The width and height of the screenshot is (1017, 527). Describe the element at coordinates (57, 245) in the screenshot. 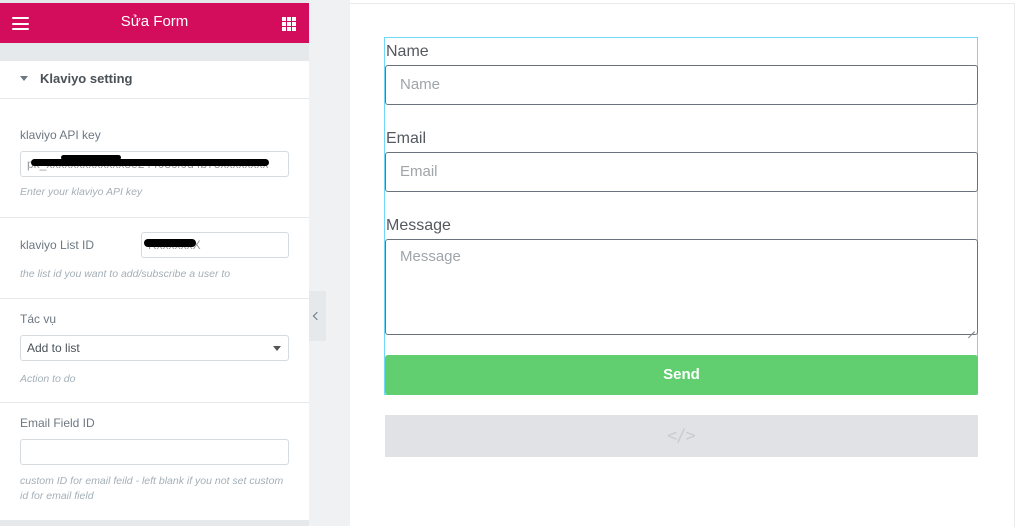

I see `list-id-label: klaviyo List ID` at that location.